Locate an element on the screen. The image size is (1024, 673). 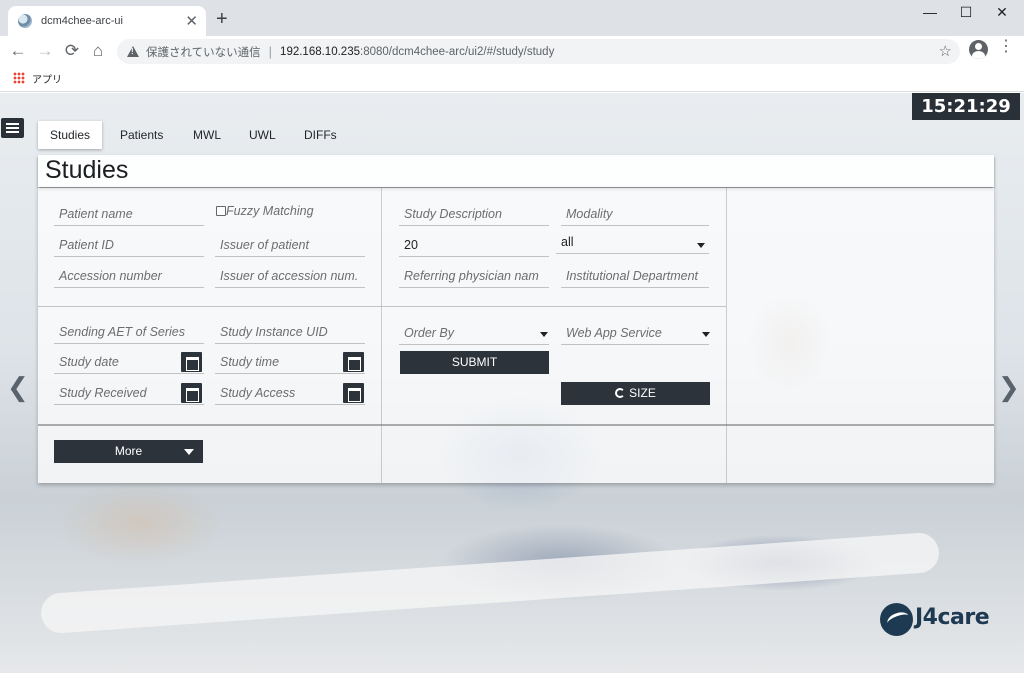
url-host: 192.168.10.235 is located at coordinates (320, 51).